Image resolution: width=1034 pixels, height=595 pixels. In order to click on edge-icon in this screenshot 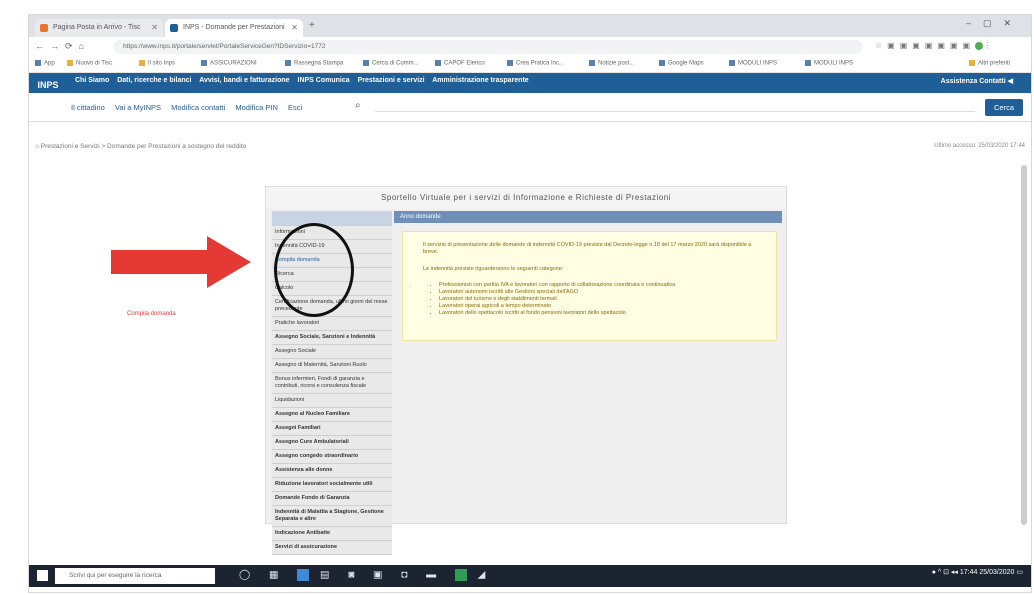, I will do `click(303, 575)`.